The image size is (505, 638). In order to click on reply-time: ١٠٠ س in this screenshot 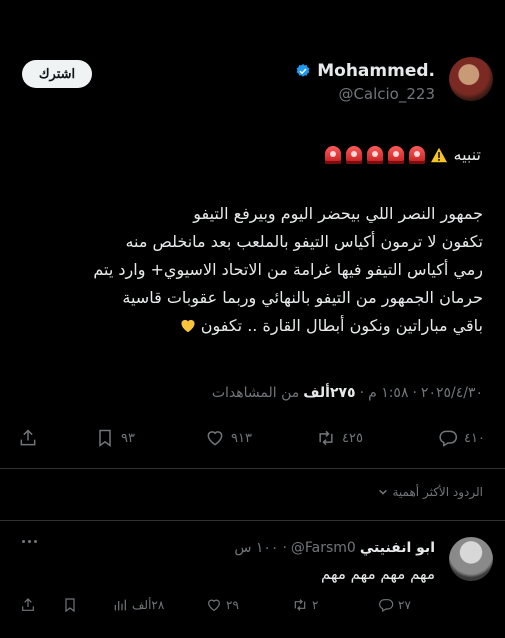, I will do `click(256, 548)`.